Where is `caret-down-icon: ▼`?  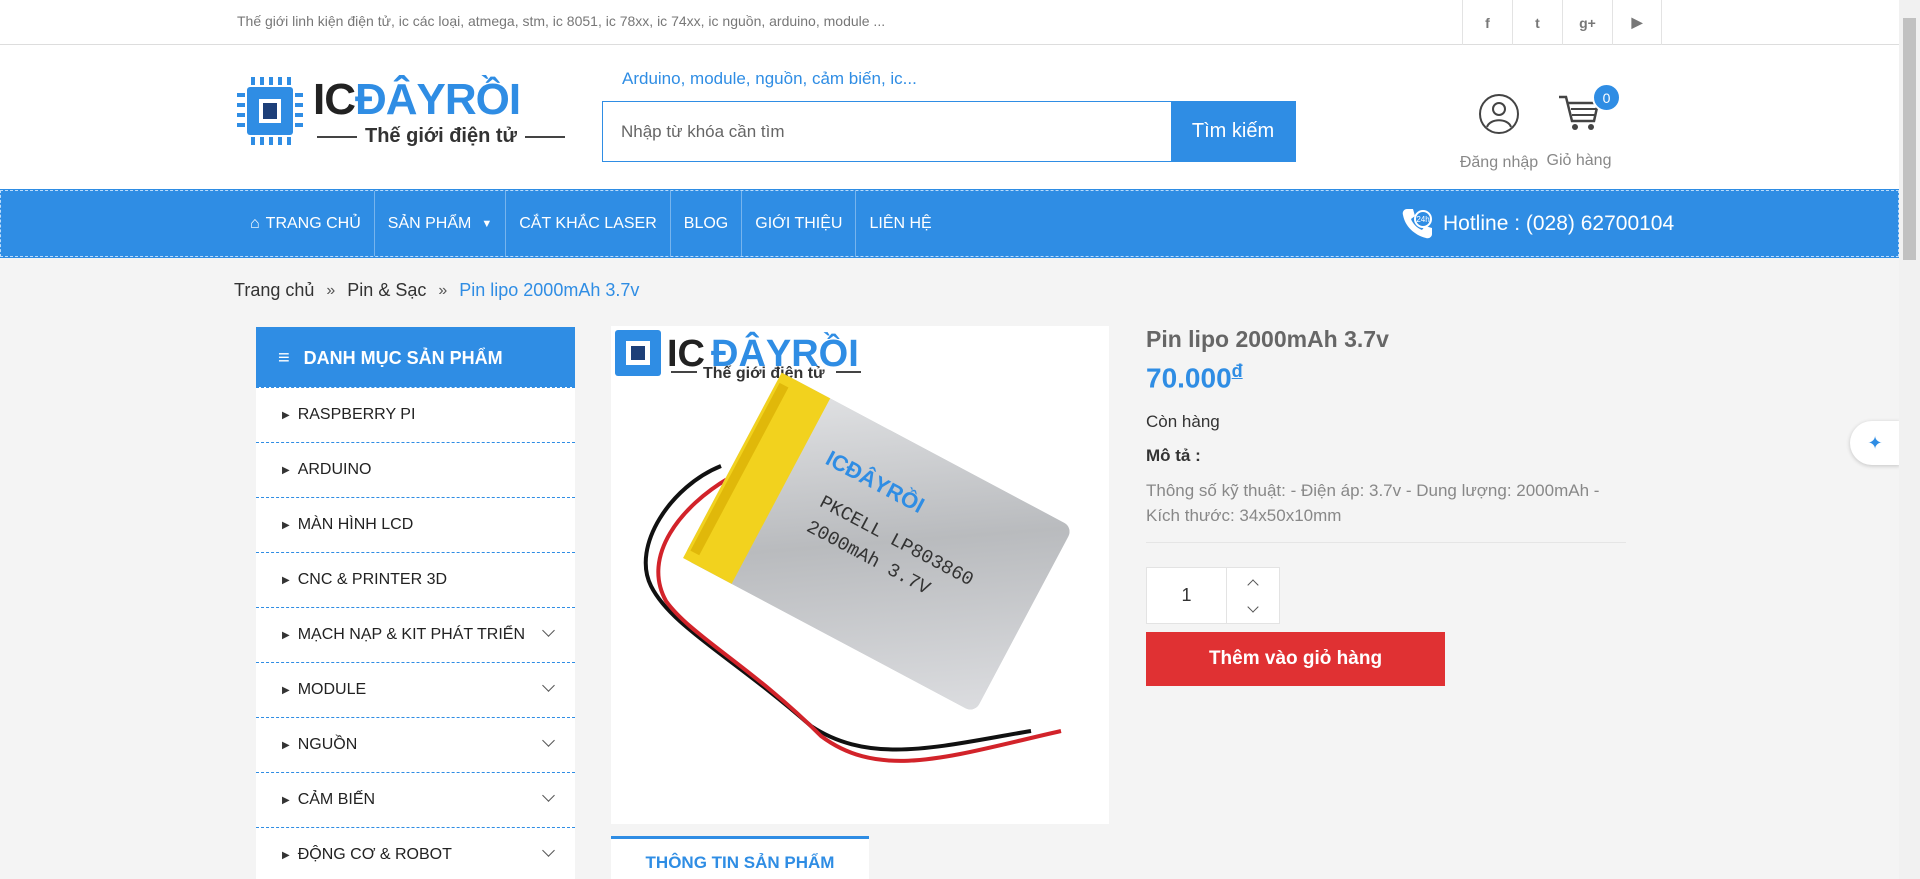
caret-down-icon: ▼ is located at coordinates (487, 223).